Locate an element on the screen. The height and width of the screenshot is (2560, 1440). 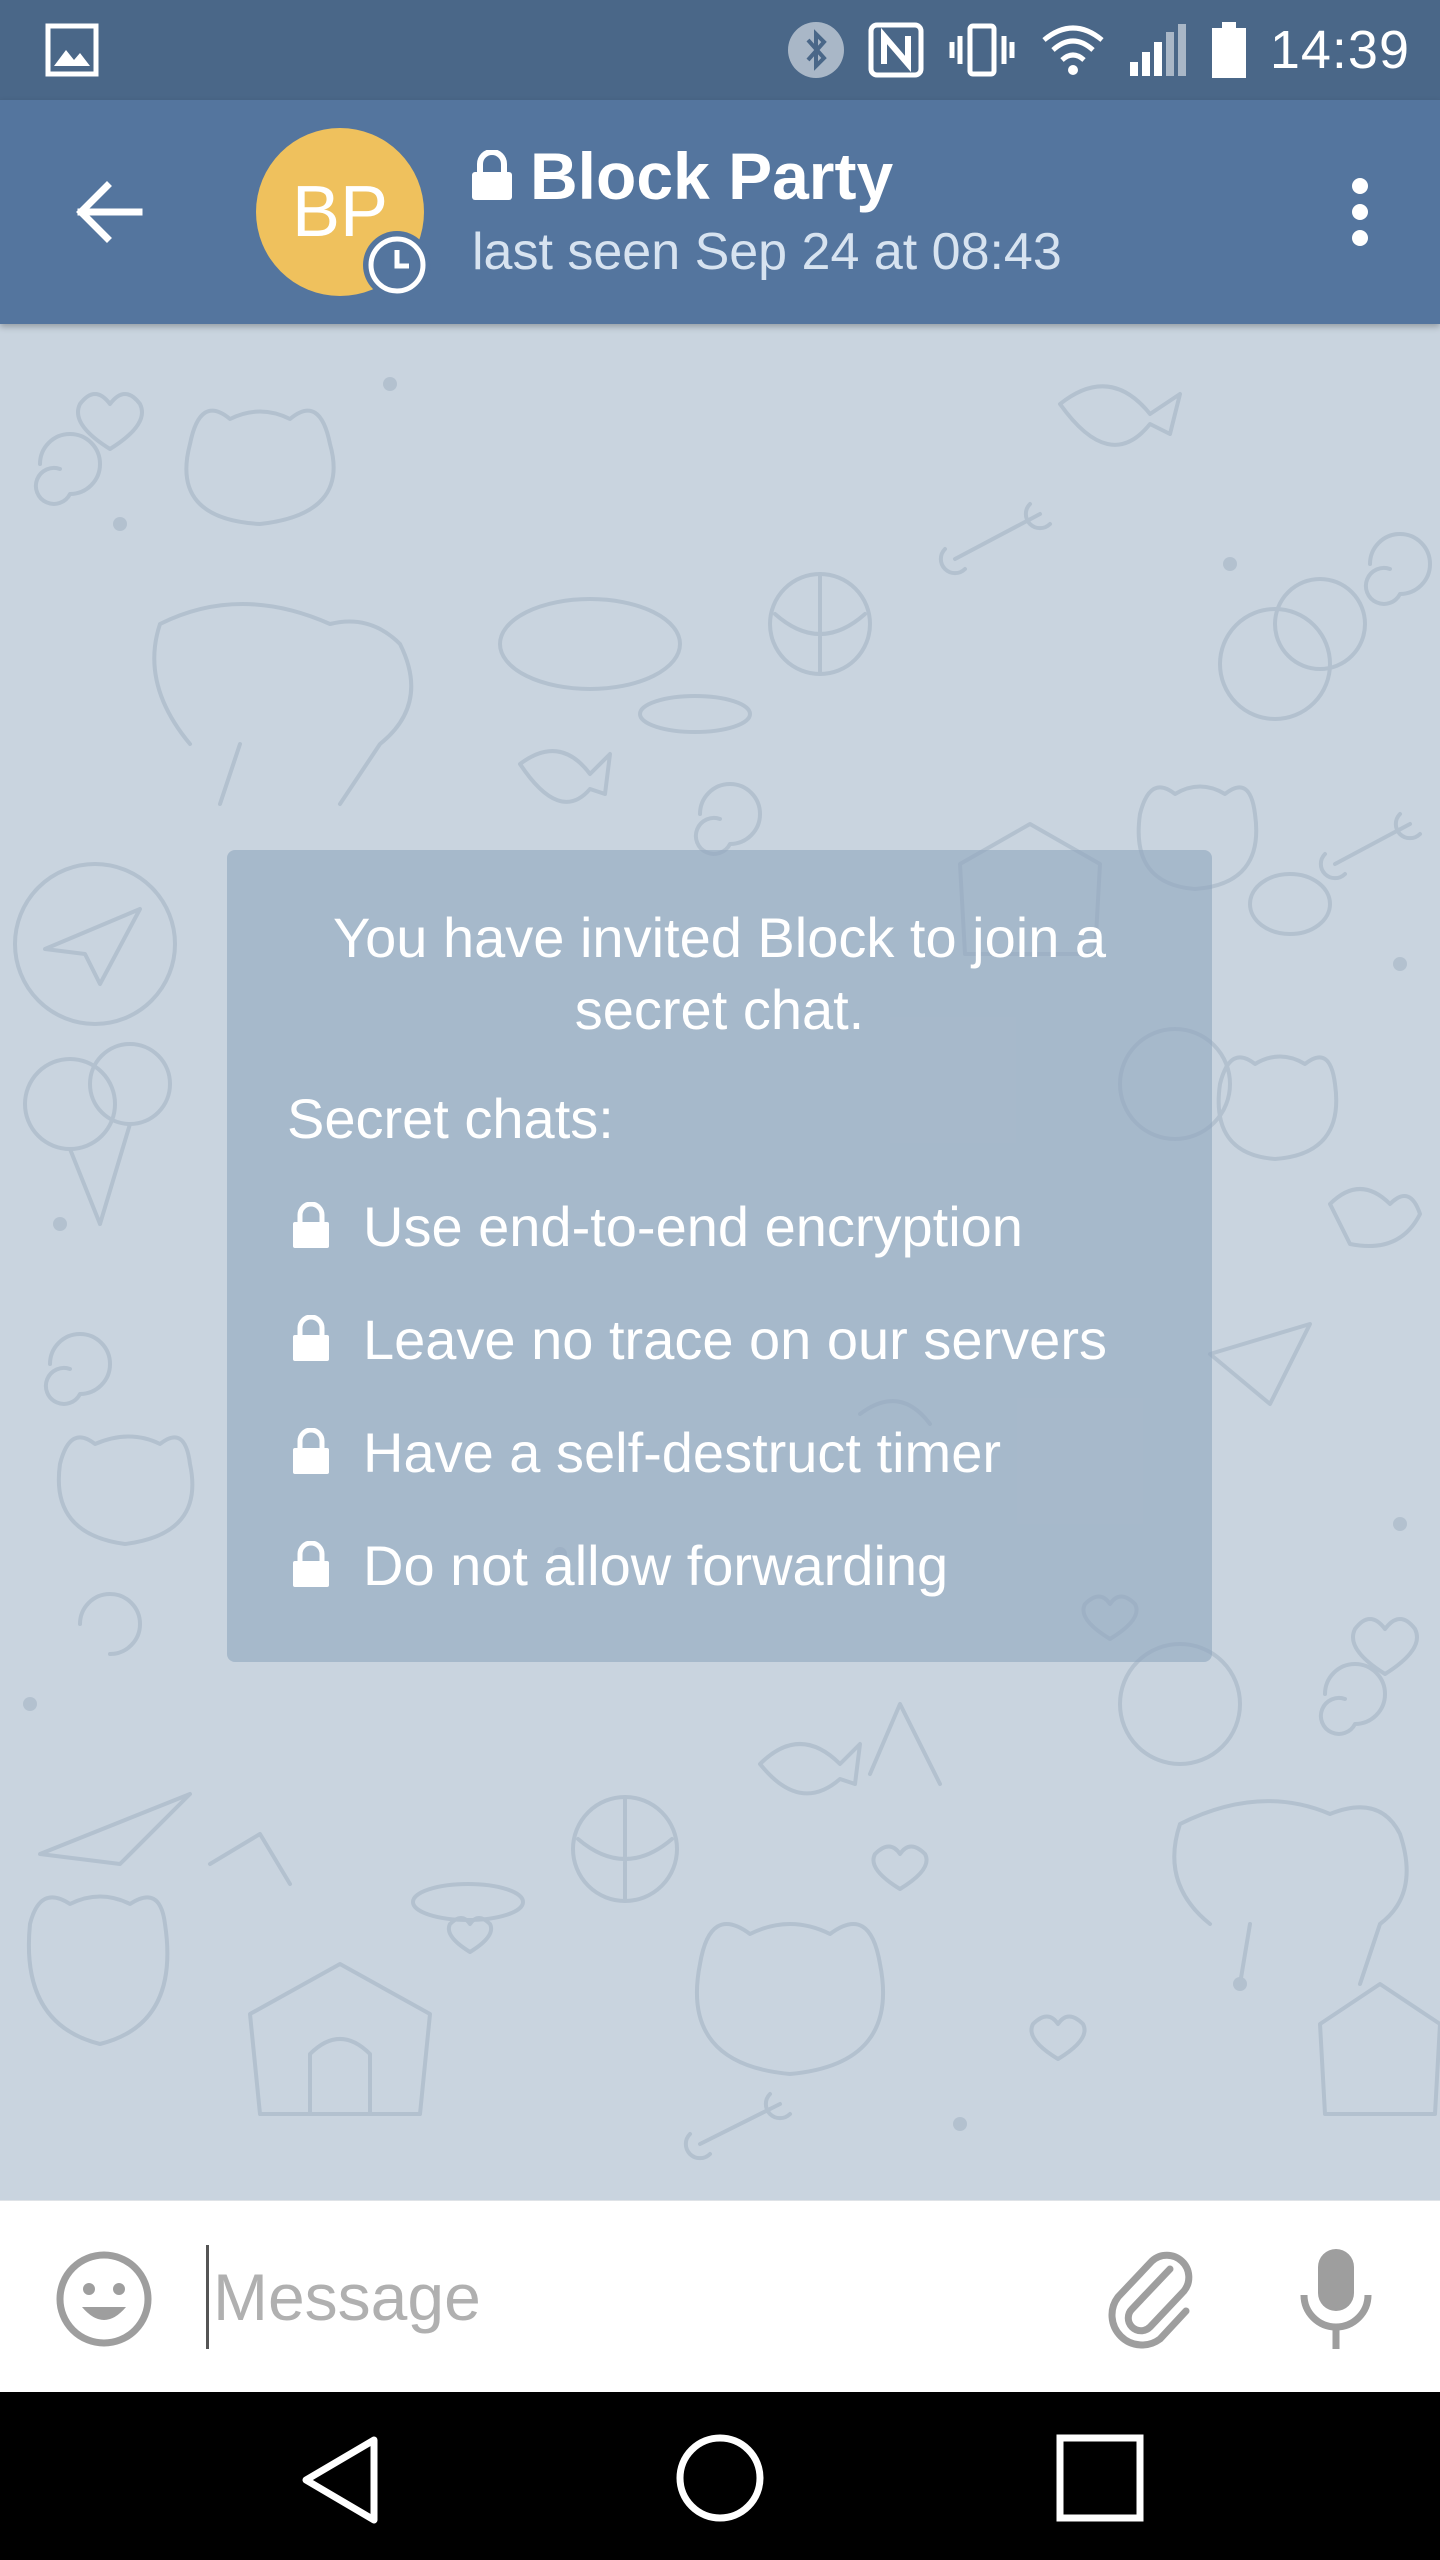
emoji-icon is located at coordinates (104, 2299).